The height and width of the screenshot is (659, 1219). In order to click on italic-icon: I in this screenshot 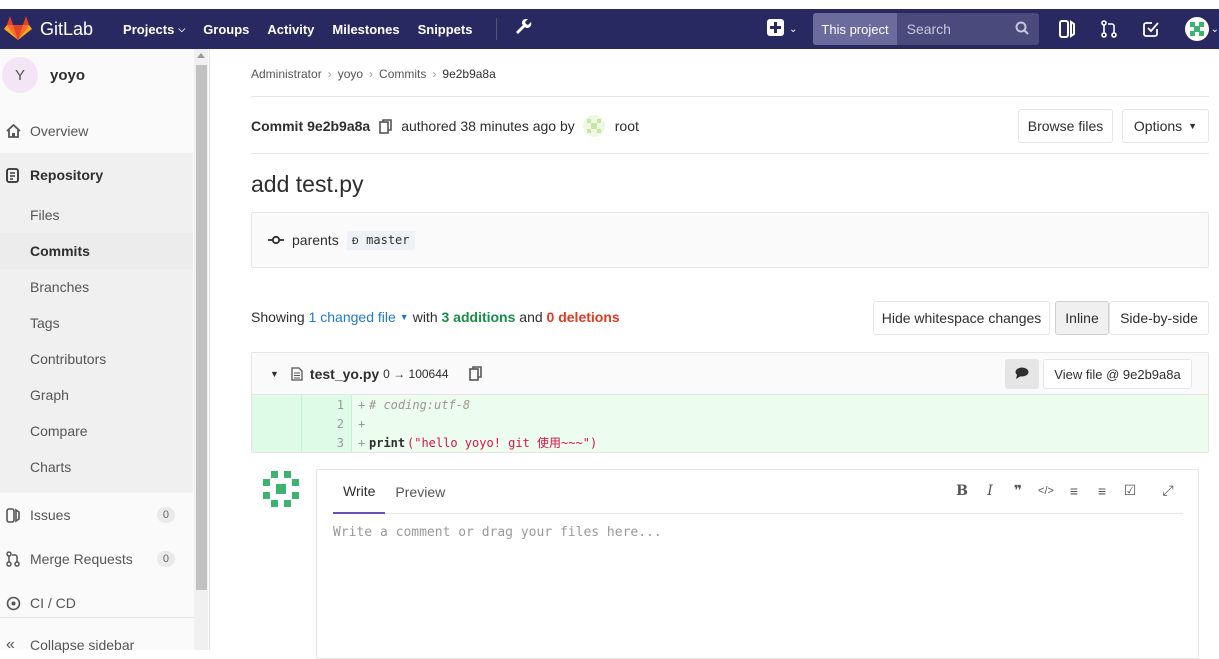, I will do `click(990, 491)`.